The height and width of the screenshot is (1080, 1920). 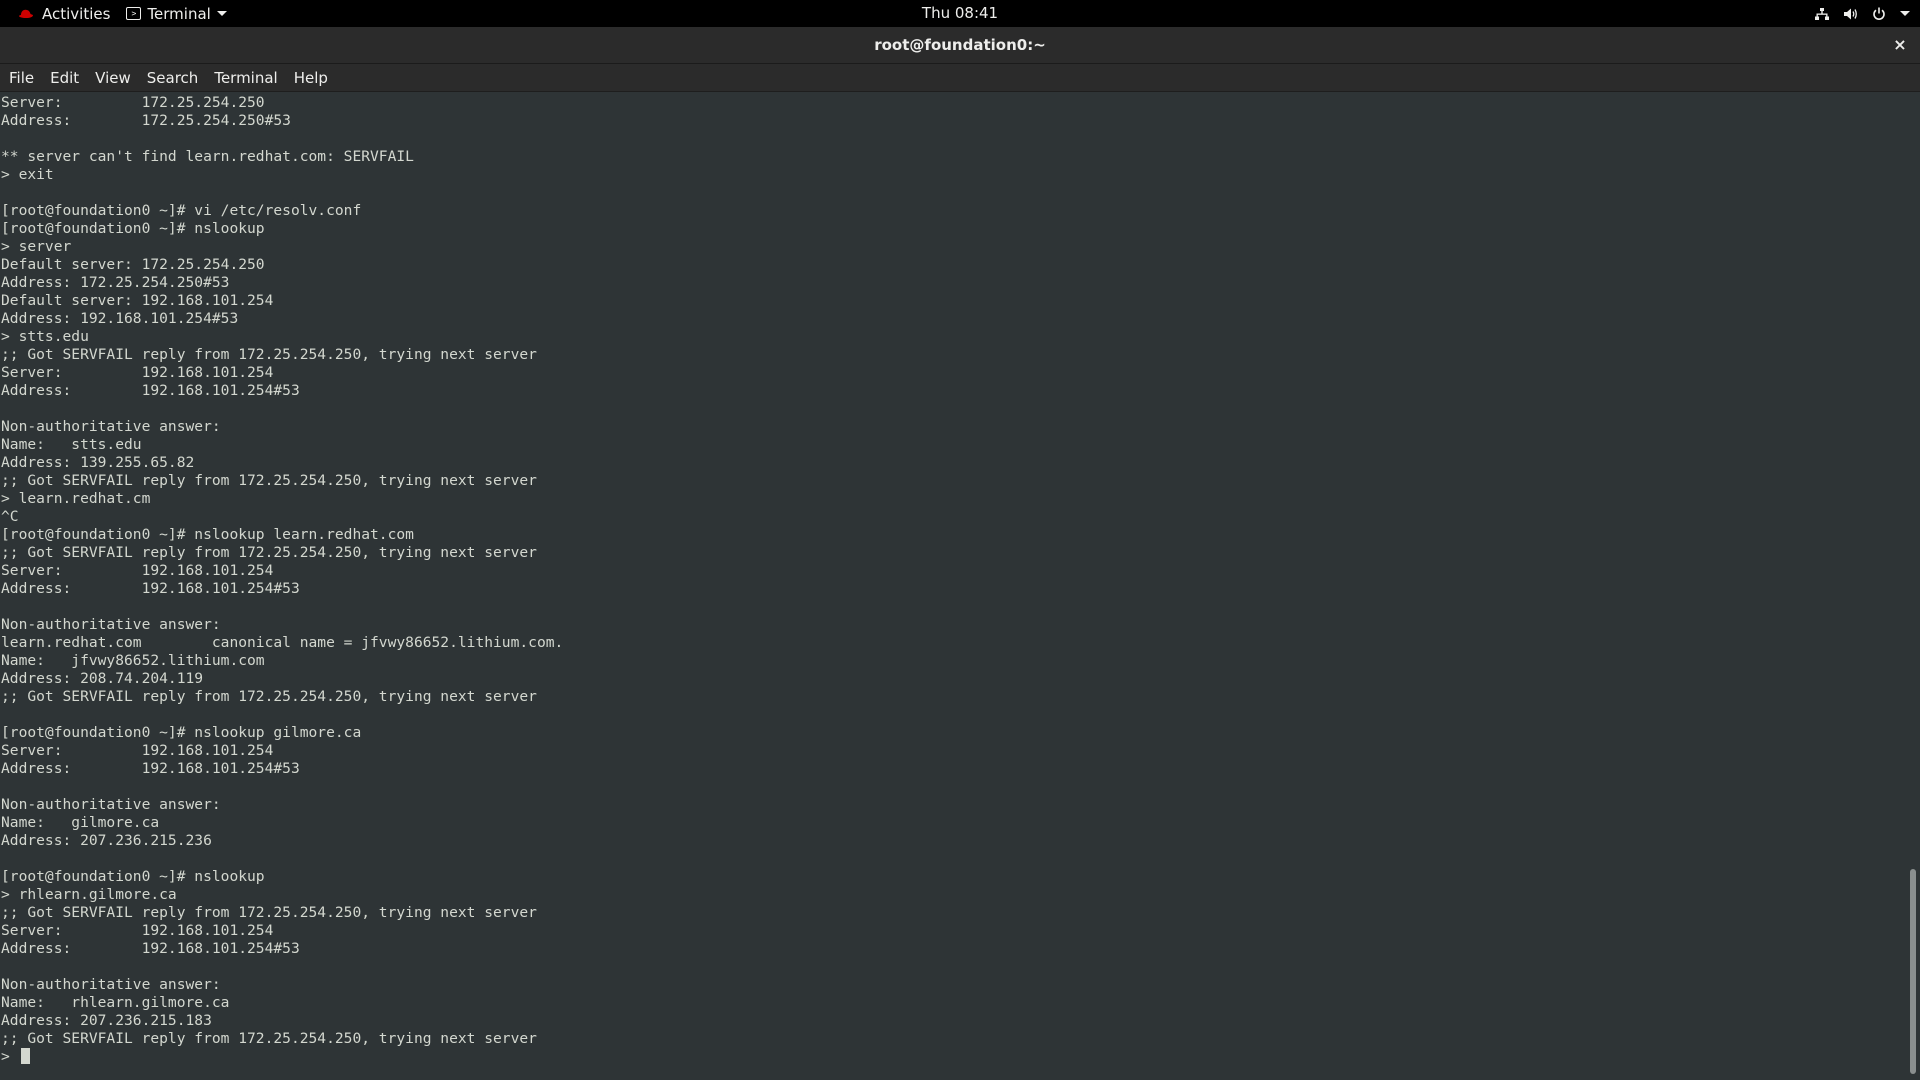 What do you see at coordinates (137, 300) in the screenshot?
I see `terminal-line: Default server: 192.168.101.254` at bounding box center [137, 300].